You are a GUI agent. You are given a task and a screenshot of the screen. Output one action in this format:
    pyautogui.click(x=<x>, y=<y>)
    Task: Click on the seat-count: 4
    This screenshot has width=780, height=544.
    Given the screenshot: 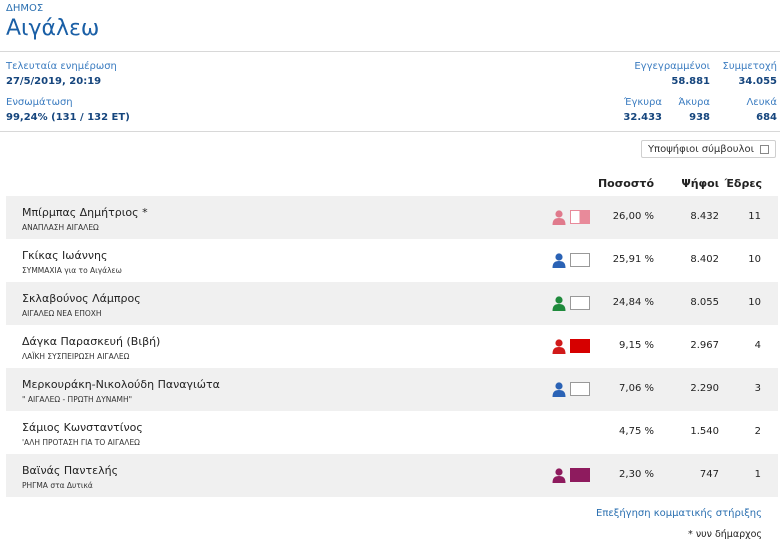 What is the action you would take?
    pyautogui.click(x=757, y=345)
    